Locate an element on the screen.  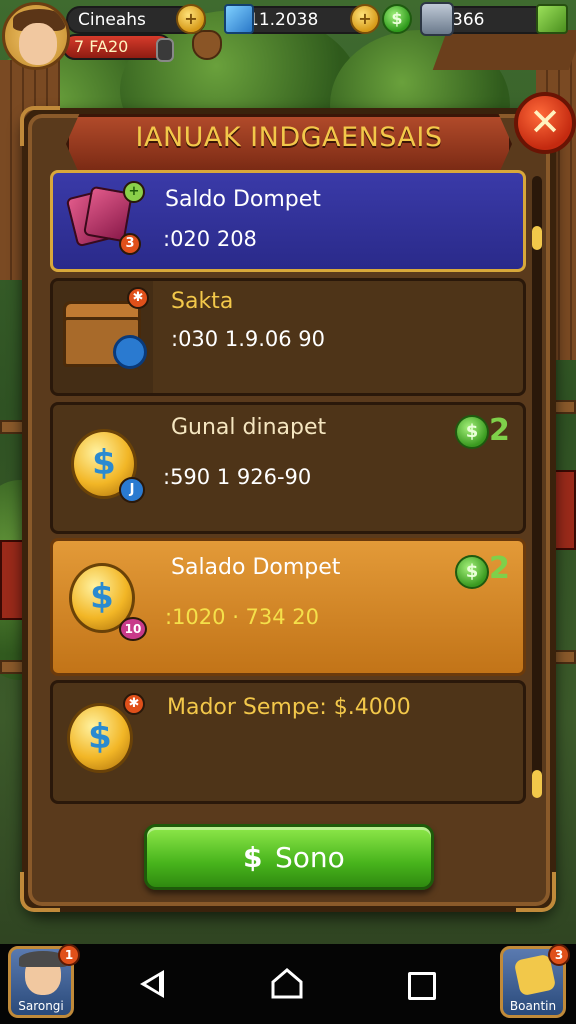
list-item: $ J Gunal dinapet :590 1 926-90 $ 2 is located at coordinates (288, 468).